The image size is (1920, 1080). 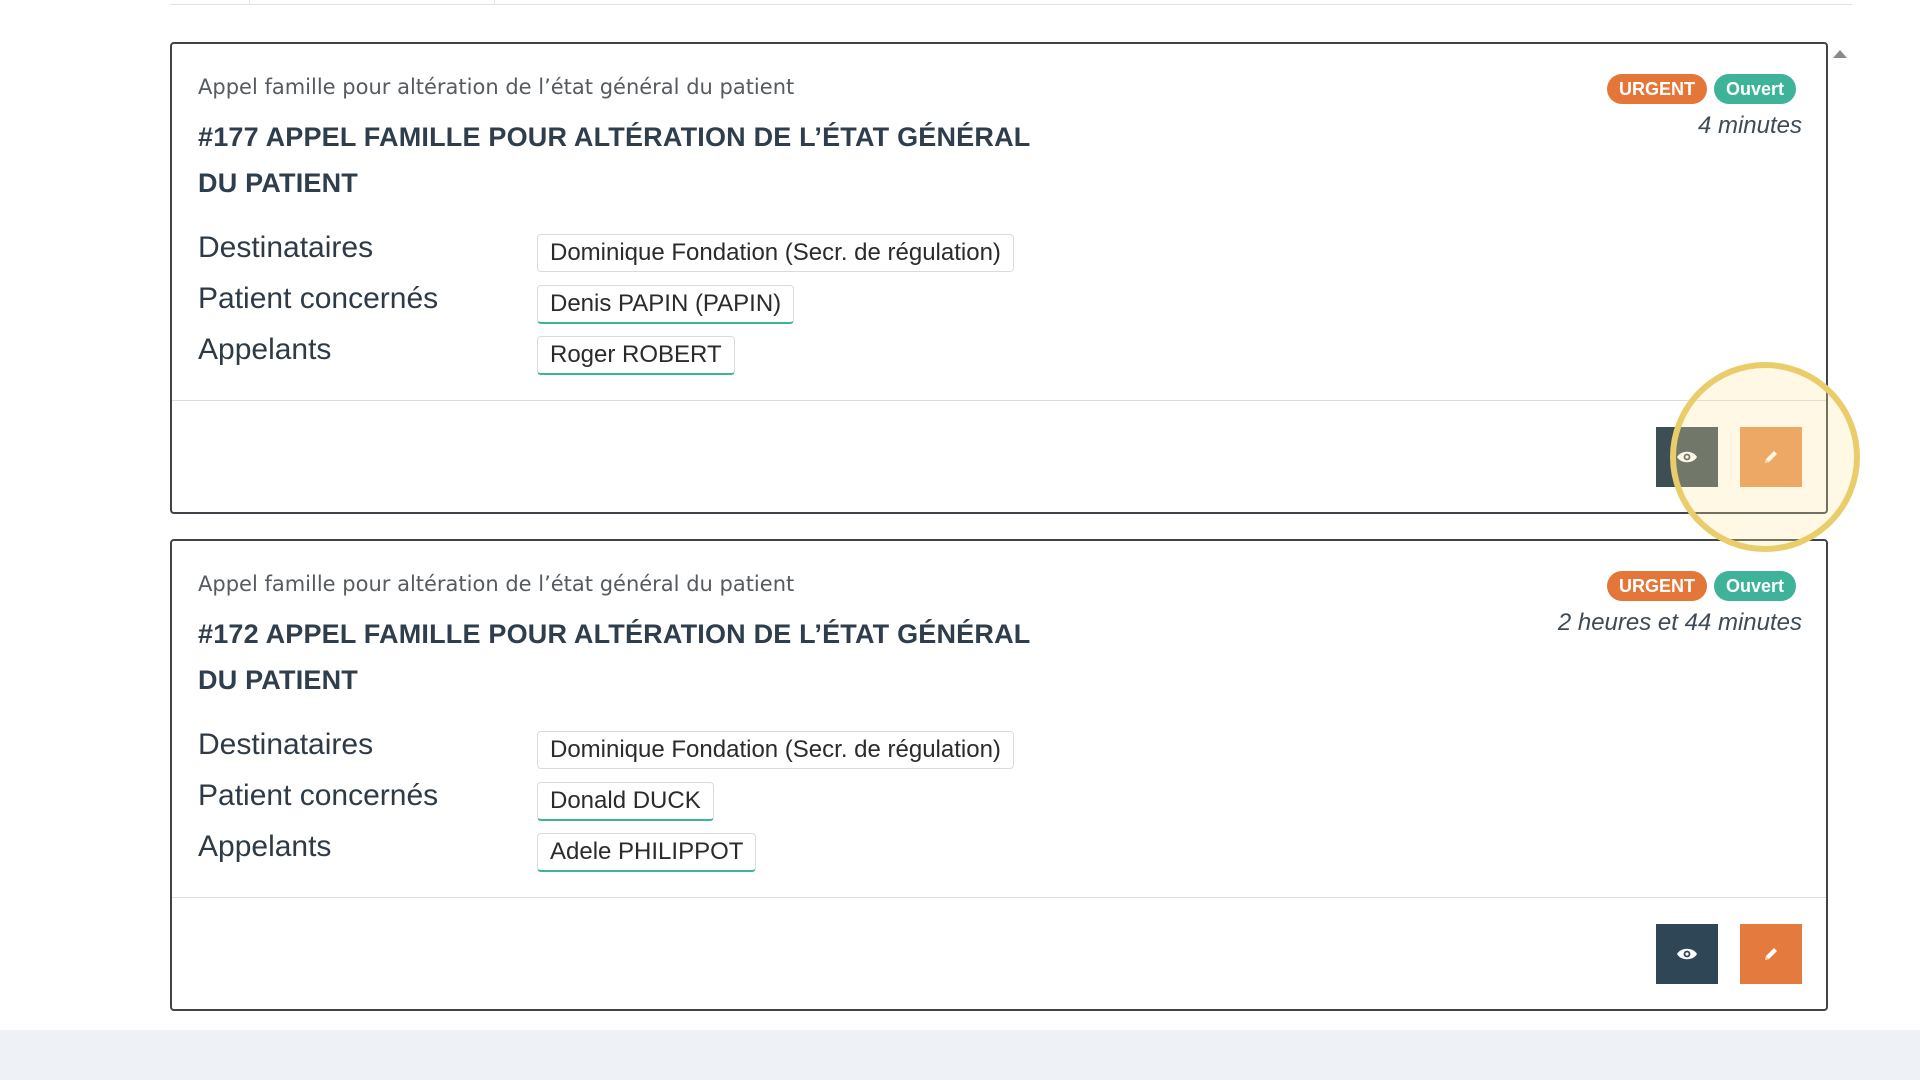 What do you see at coordinates (625, 801) in the screenshot?
I see `patient-chip: Donald DUCK` at bounding box center [625, 801].